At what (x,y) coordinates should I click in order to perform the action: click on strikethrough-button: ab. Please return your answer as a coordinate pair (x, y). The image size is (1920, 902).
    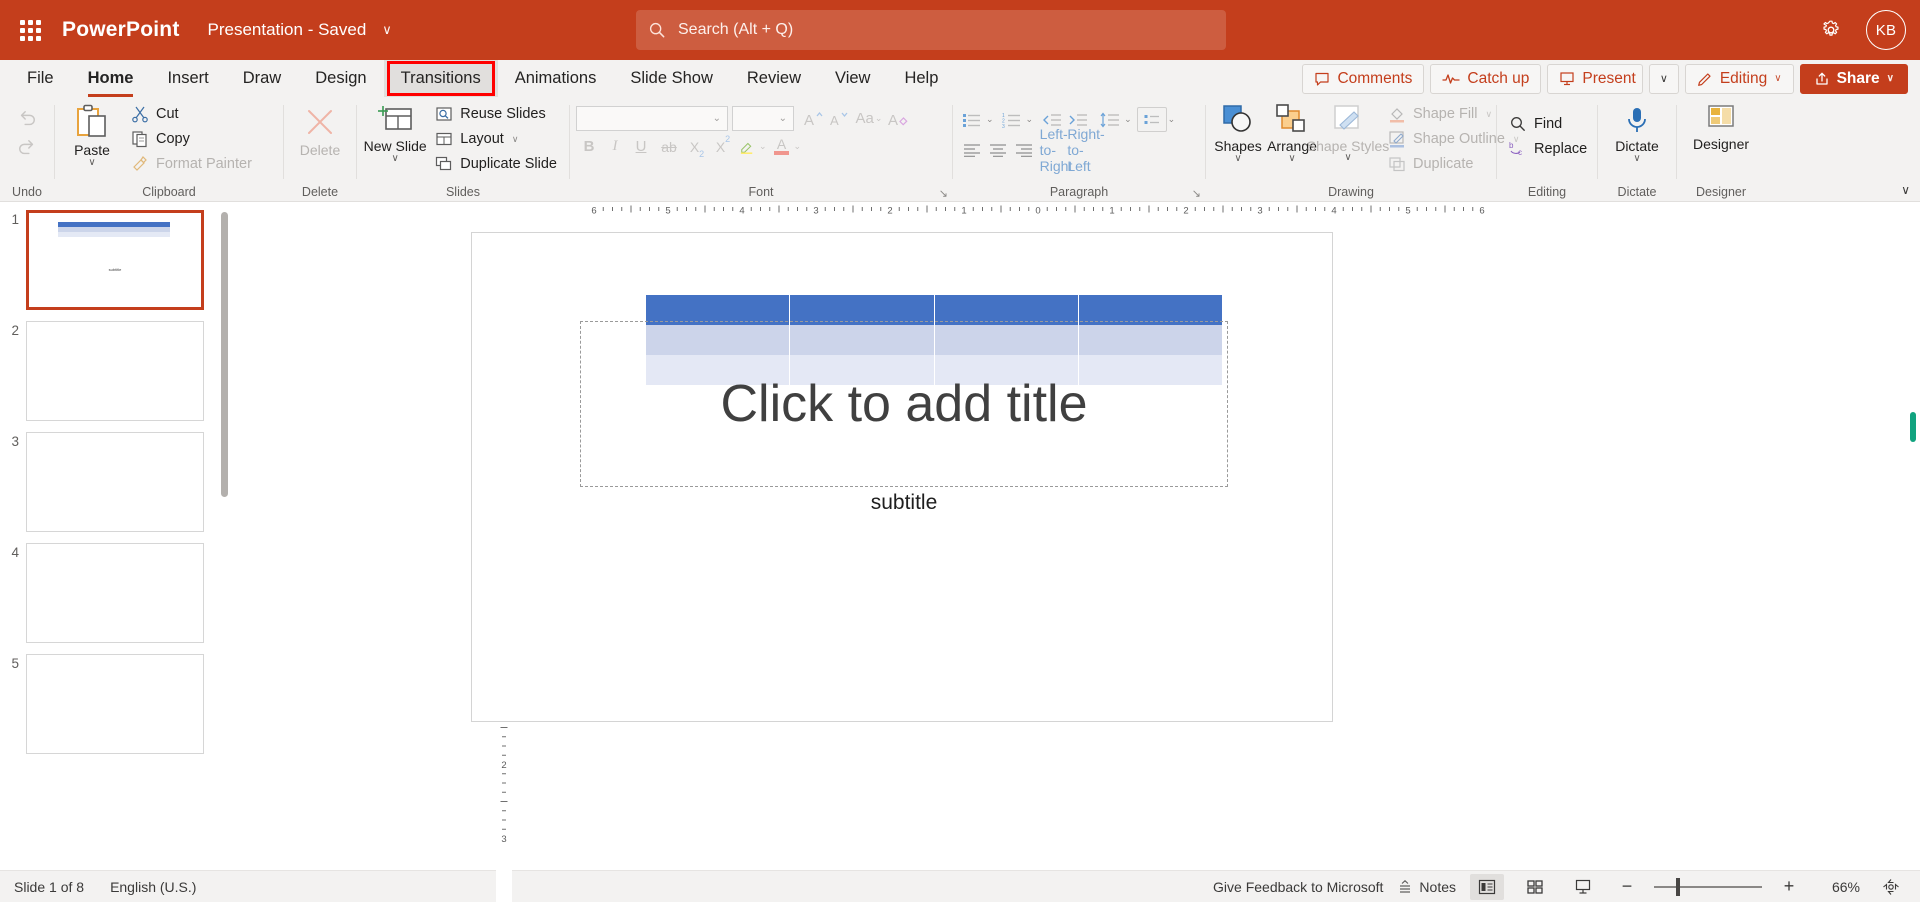
    Looking at the image, I should click on (669, 146).